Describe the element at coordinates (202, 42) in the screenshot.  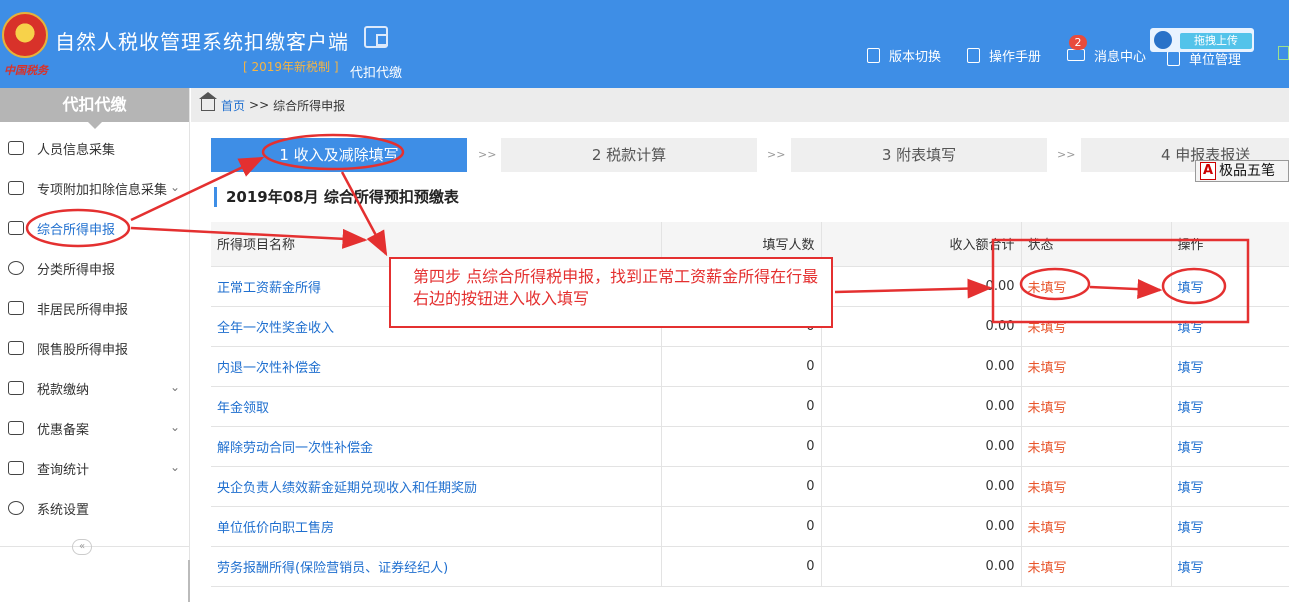
I see `app-title: 自然人税收管理系统扣缴客户端` at that location.